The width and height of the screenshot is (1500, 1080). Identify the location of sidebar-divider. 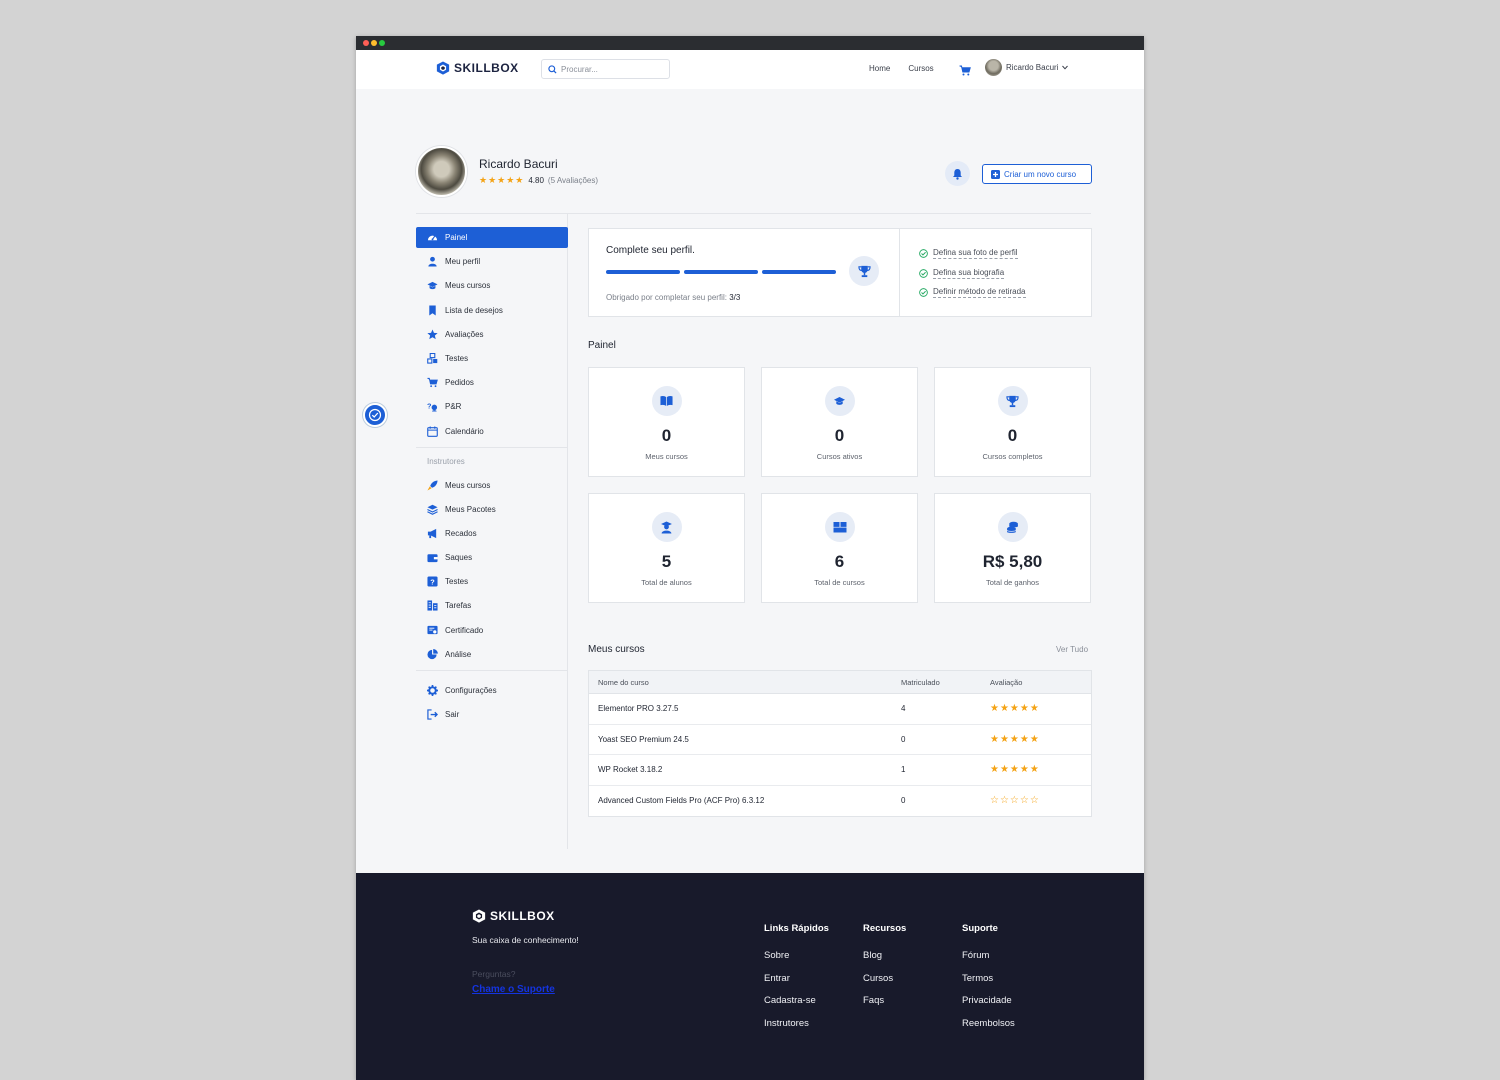
(492, 447).